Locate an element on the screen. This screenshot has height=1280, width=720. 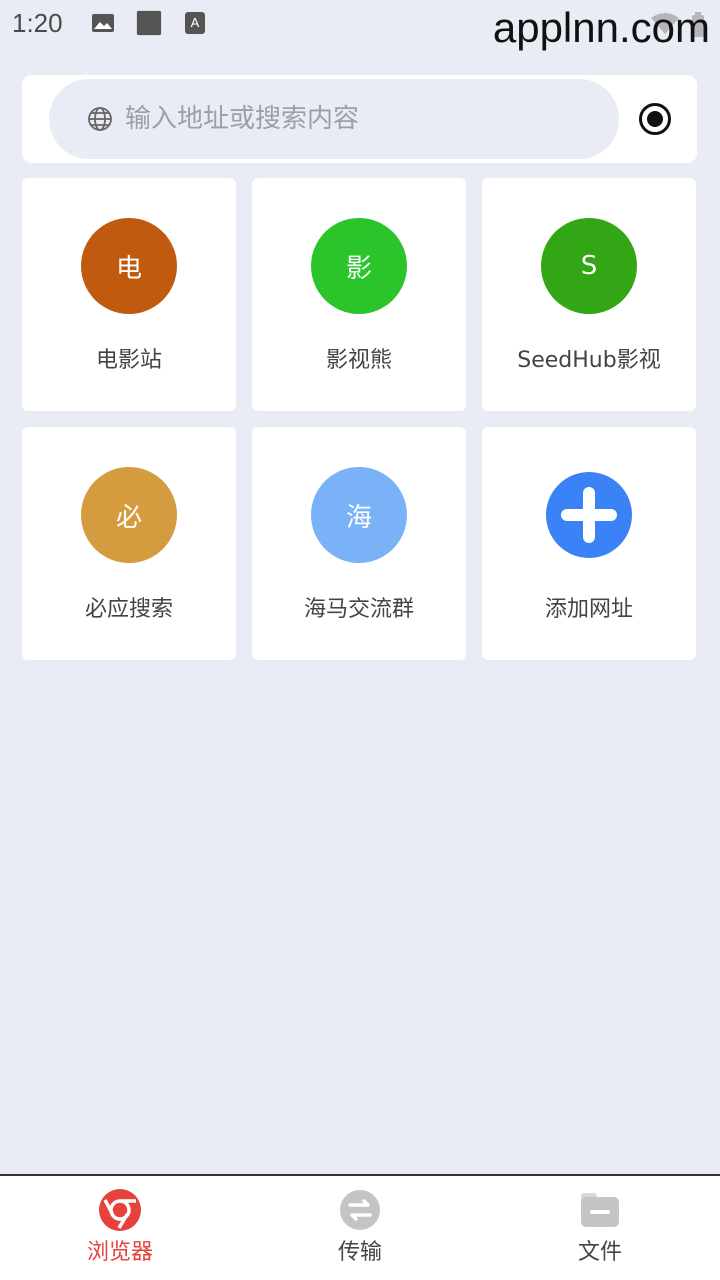
square-icon is located at coordinates (149, 23).